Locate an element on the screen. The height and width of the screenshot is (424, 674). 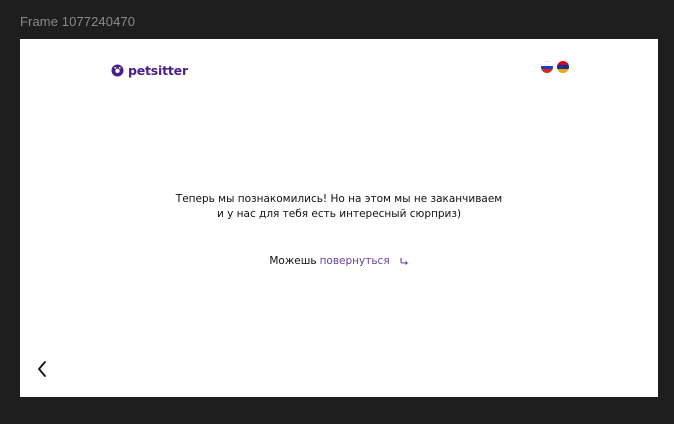
return-row: Можешь повернуться is located at coordinates (339, 261).